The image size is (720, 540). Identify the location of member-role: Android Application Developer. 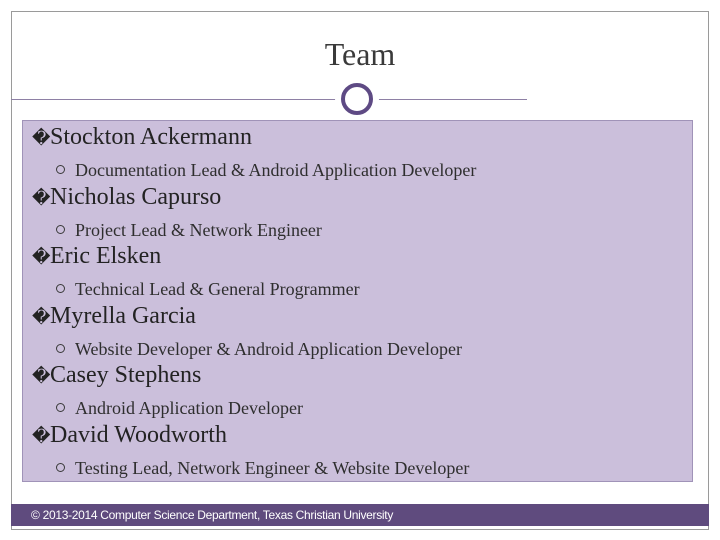
(189, 408).